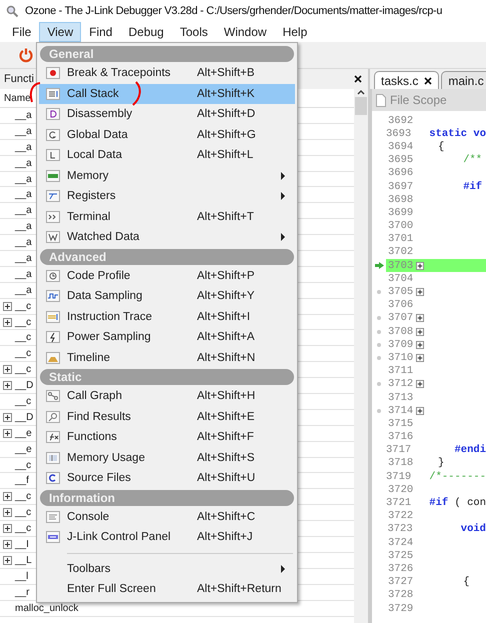 The width and height of the screenshot is (486, 623). Describe the element at coordinates (463, 80) in the screenshot. I see `file-tab: main.c` at that location.